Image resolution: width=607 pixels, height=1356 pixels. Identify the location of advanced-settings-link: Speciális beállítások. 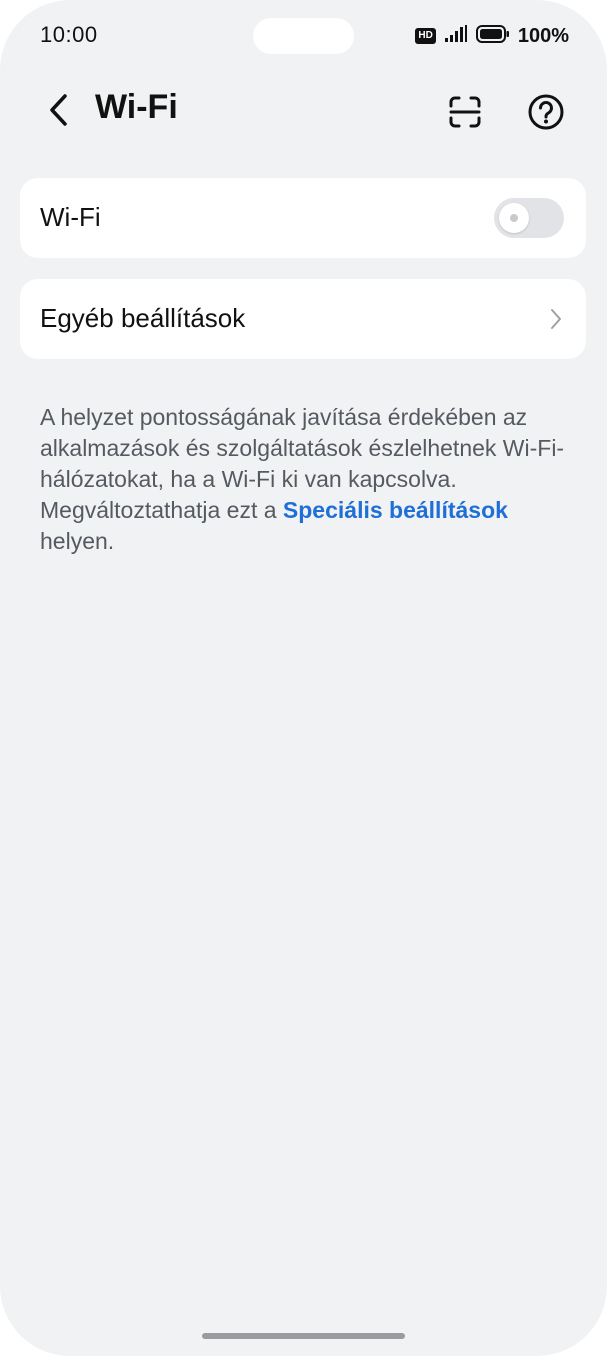
(395, 510).